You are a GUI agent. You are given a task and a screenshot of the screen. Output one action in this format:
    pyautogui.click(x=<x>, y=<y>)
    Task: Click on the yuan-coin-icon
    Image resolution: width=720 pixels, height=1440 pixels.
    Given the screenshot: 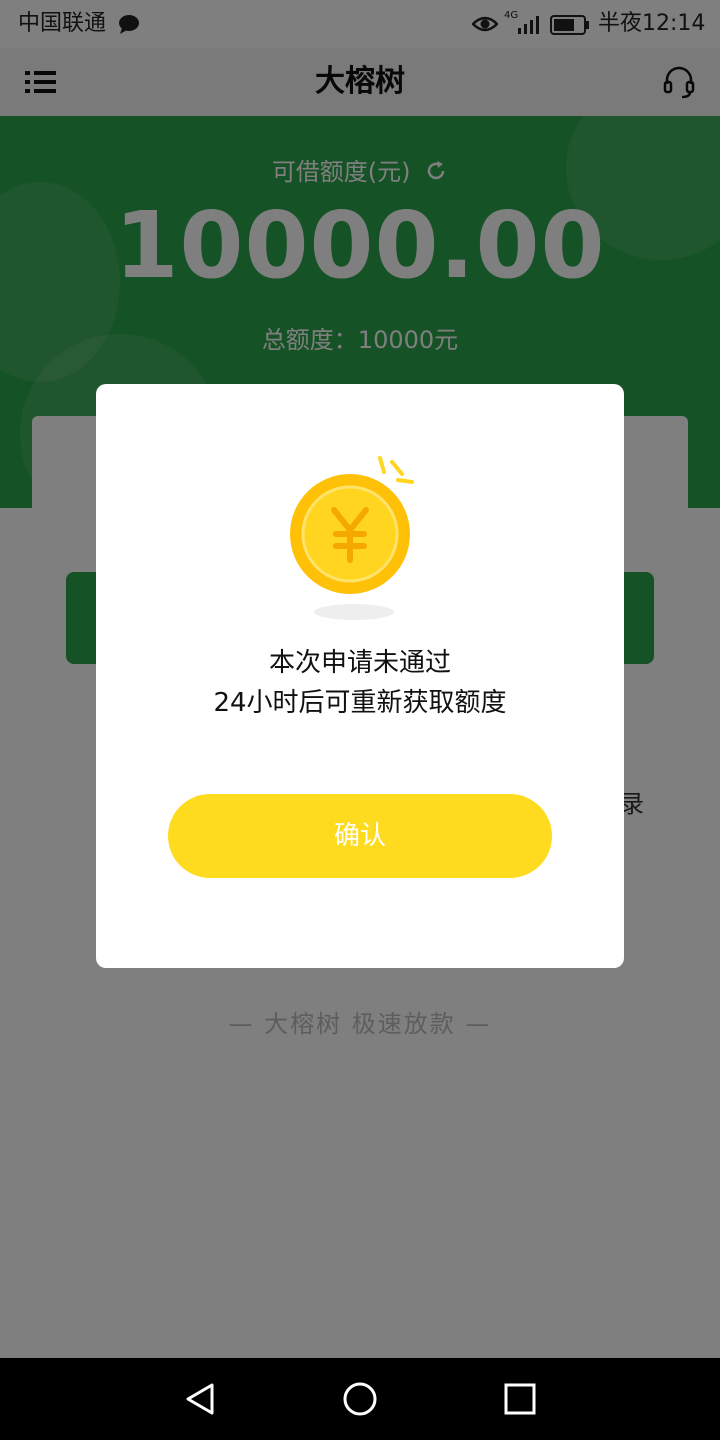 What is the action you would take?
    pyautogui.click(x=359, y=540)
    